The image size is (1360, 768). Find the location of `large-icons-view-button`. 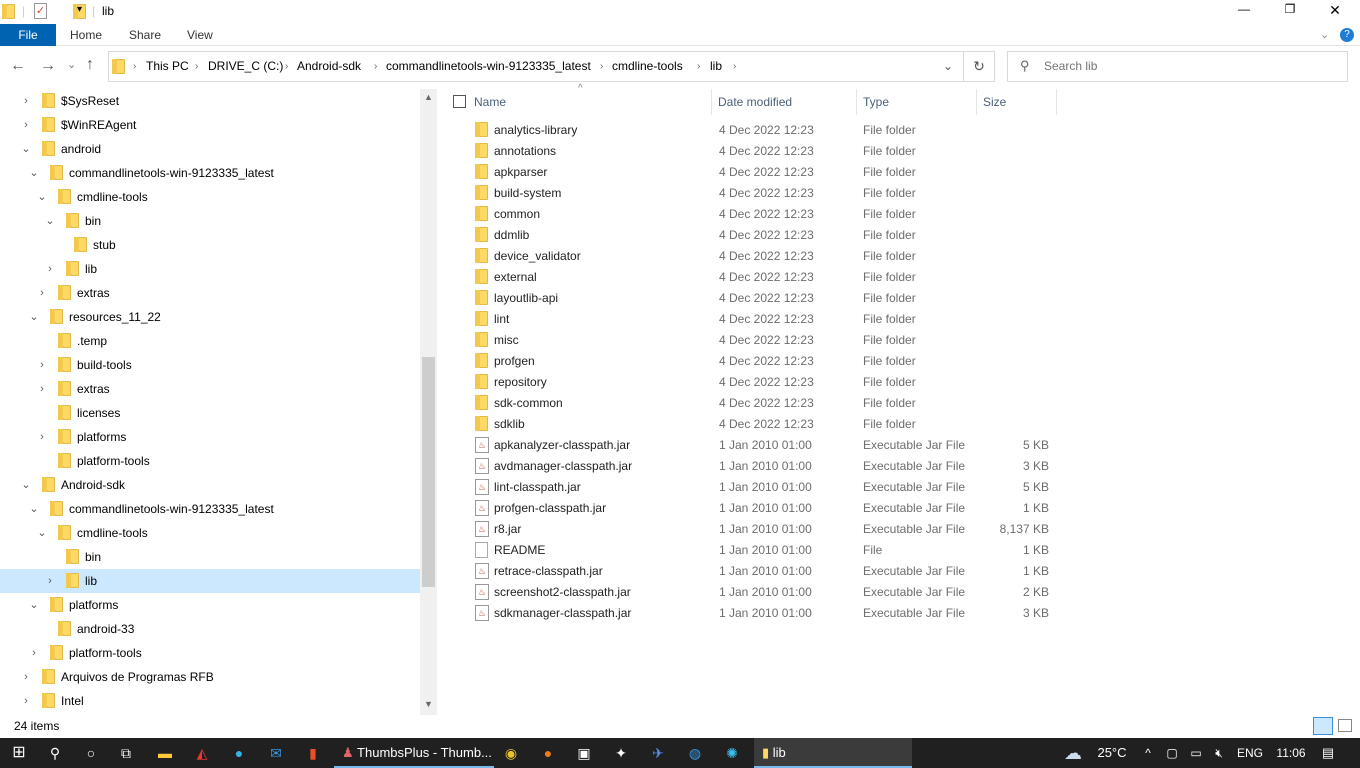

large-icons-view-button is located at coordinates (1345, 725).